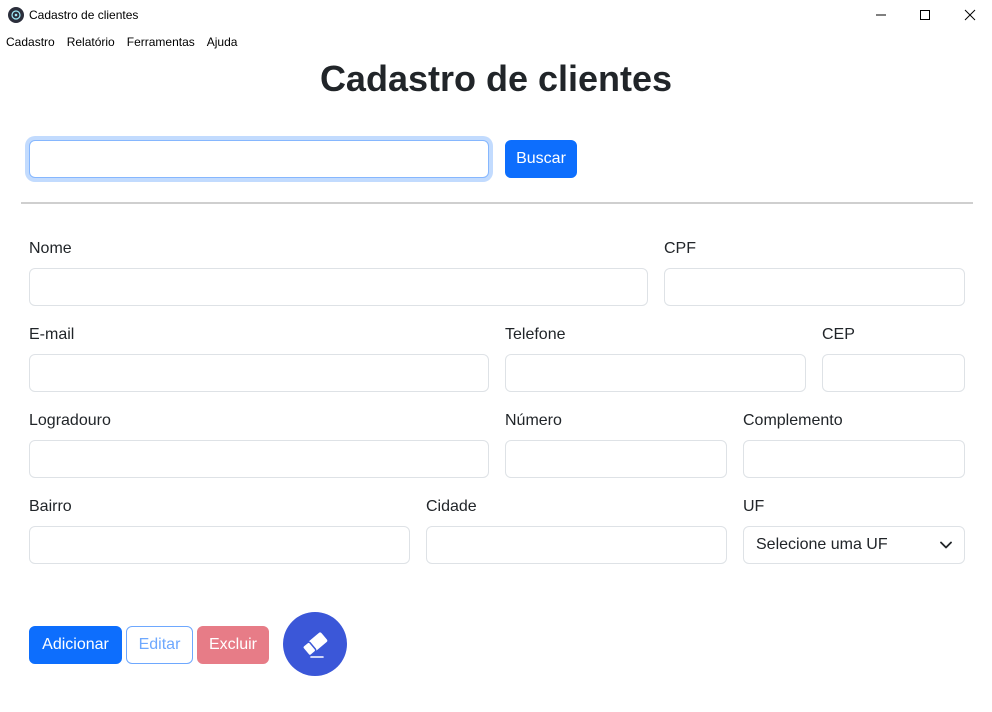 The image size is (992, 712). I want to click on menu-item-cadastro: Cadastro, so click(30, 42).